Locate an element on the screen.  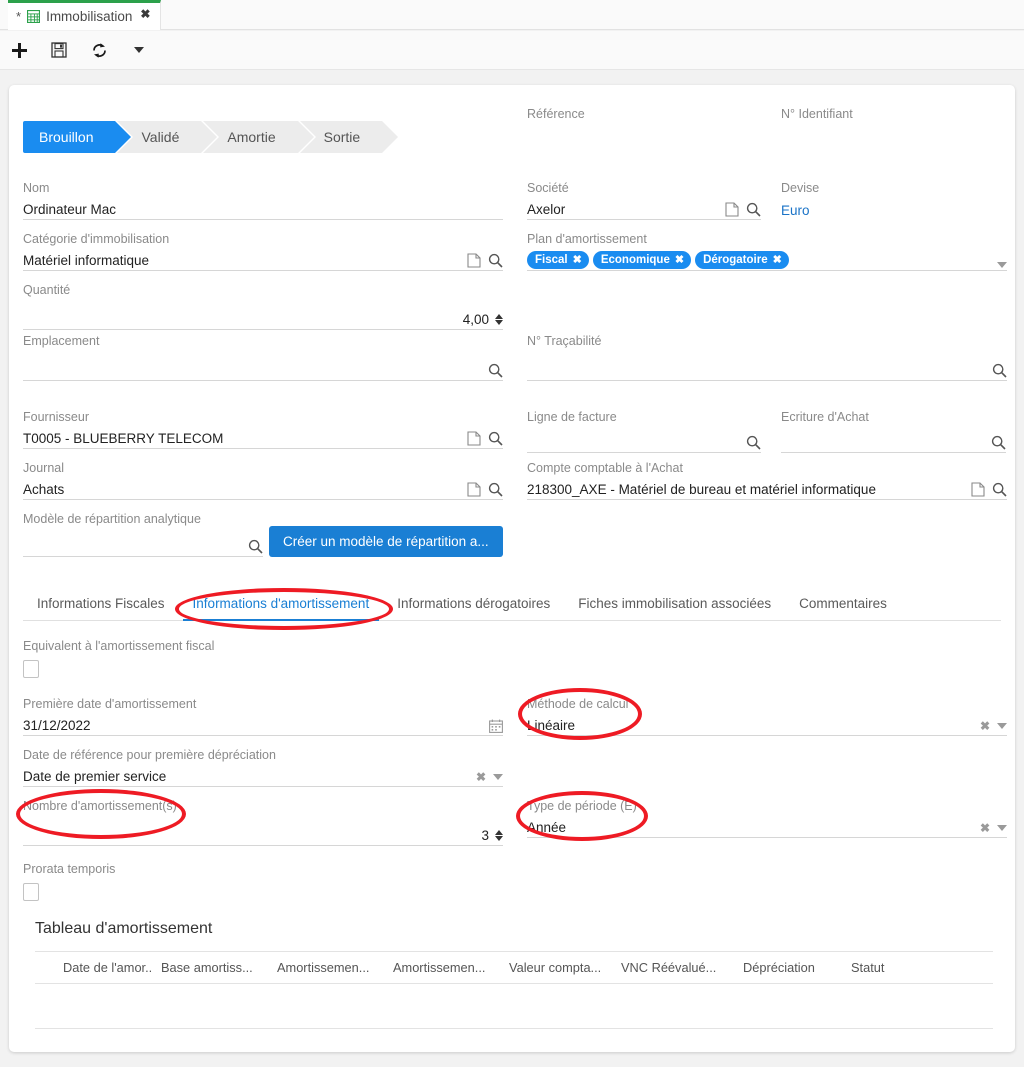
browser-tab-strip: * Immobilisation ✖ is located at coordinates (512, 15).